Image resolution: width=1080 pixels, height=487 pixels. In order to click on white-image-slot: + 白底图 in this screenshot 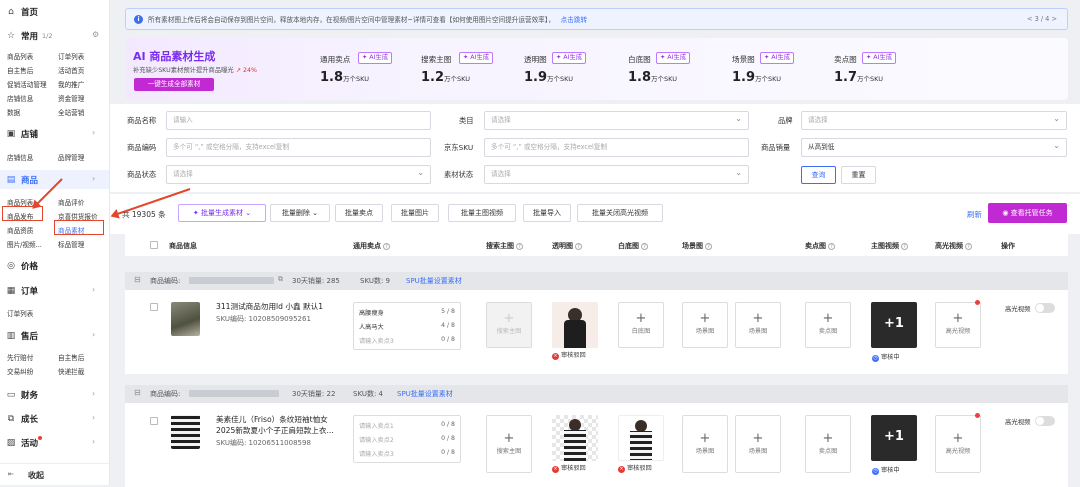, I will do `click(641, 325)`.